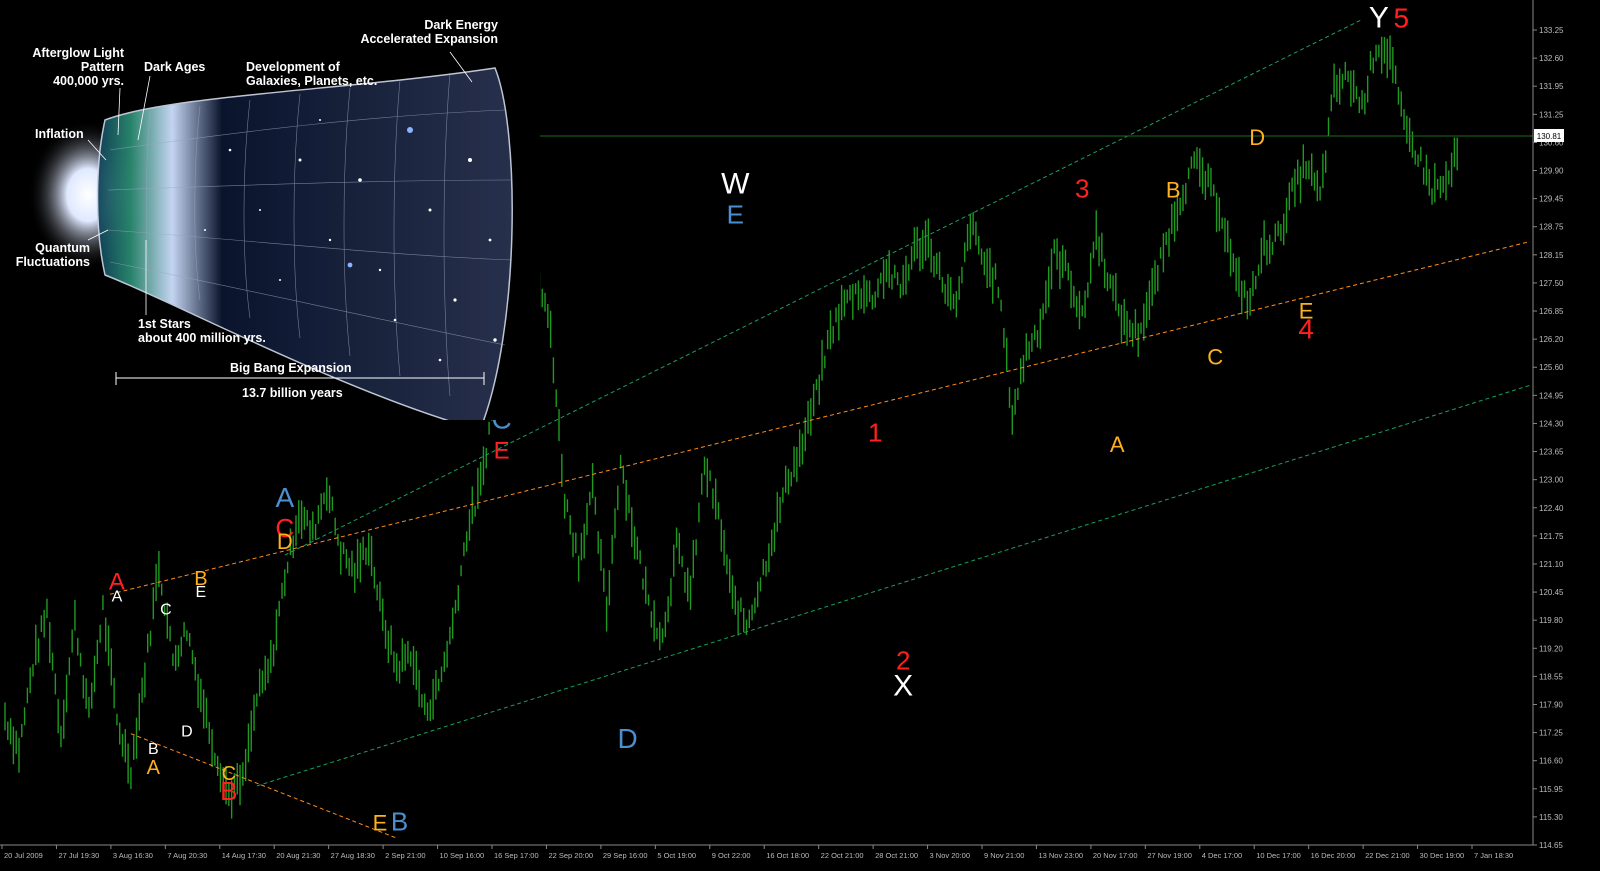  Describe the element at coordinates (405, 855) in the screenshot. I see `x-tick-label: 2 Sep 21:00` at that location.